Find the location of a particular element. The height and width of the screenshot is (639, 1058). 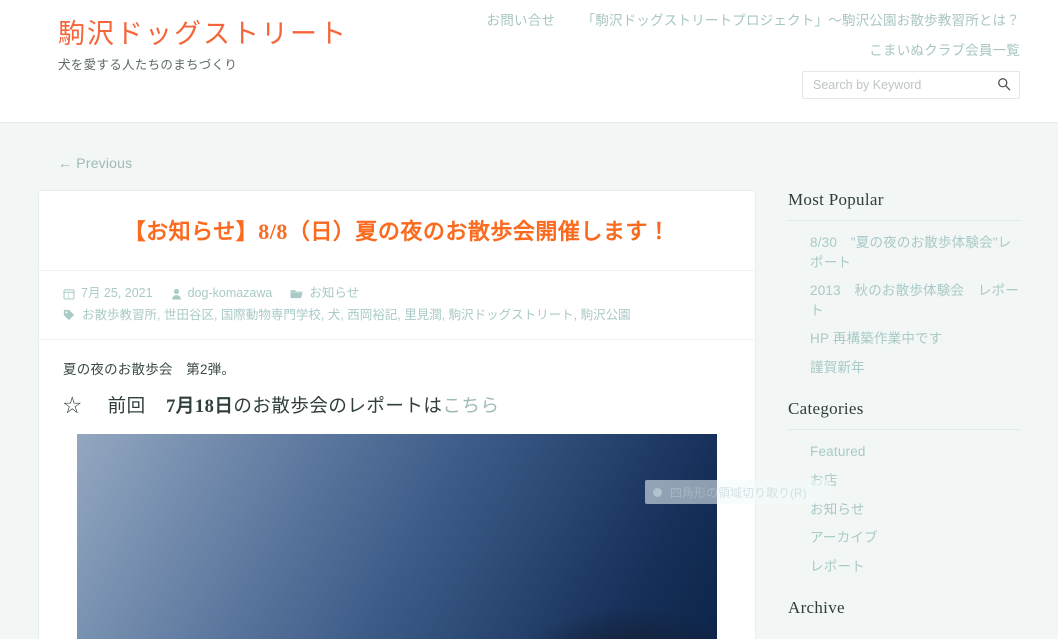

lead-date: 7月18日 is located at coordinates (200, 406).